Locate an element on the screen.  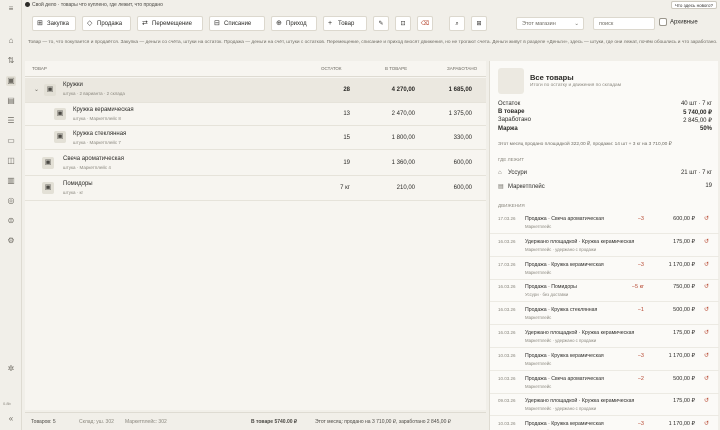
movement-sum: 1 170,00 ₽ is located at coordinates (681, 355).